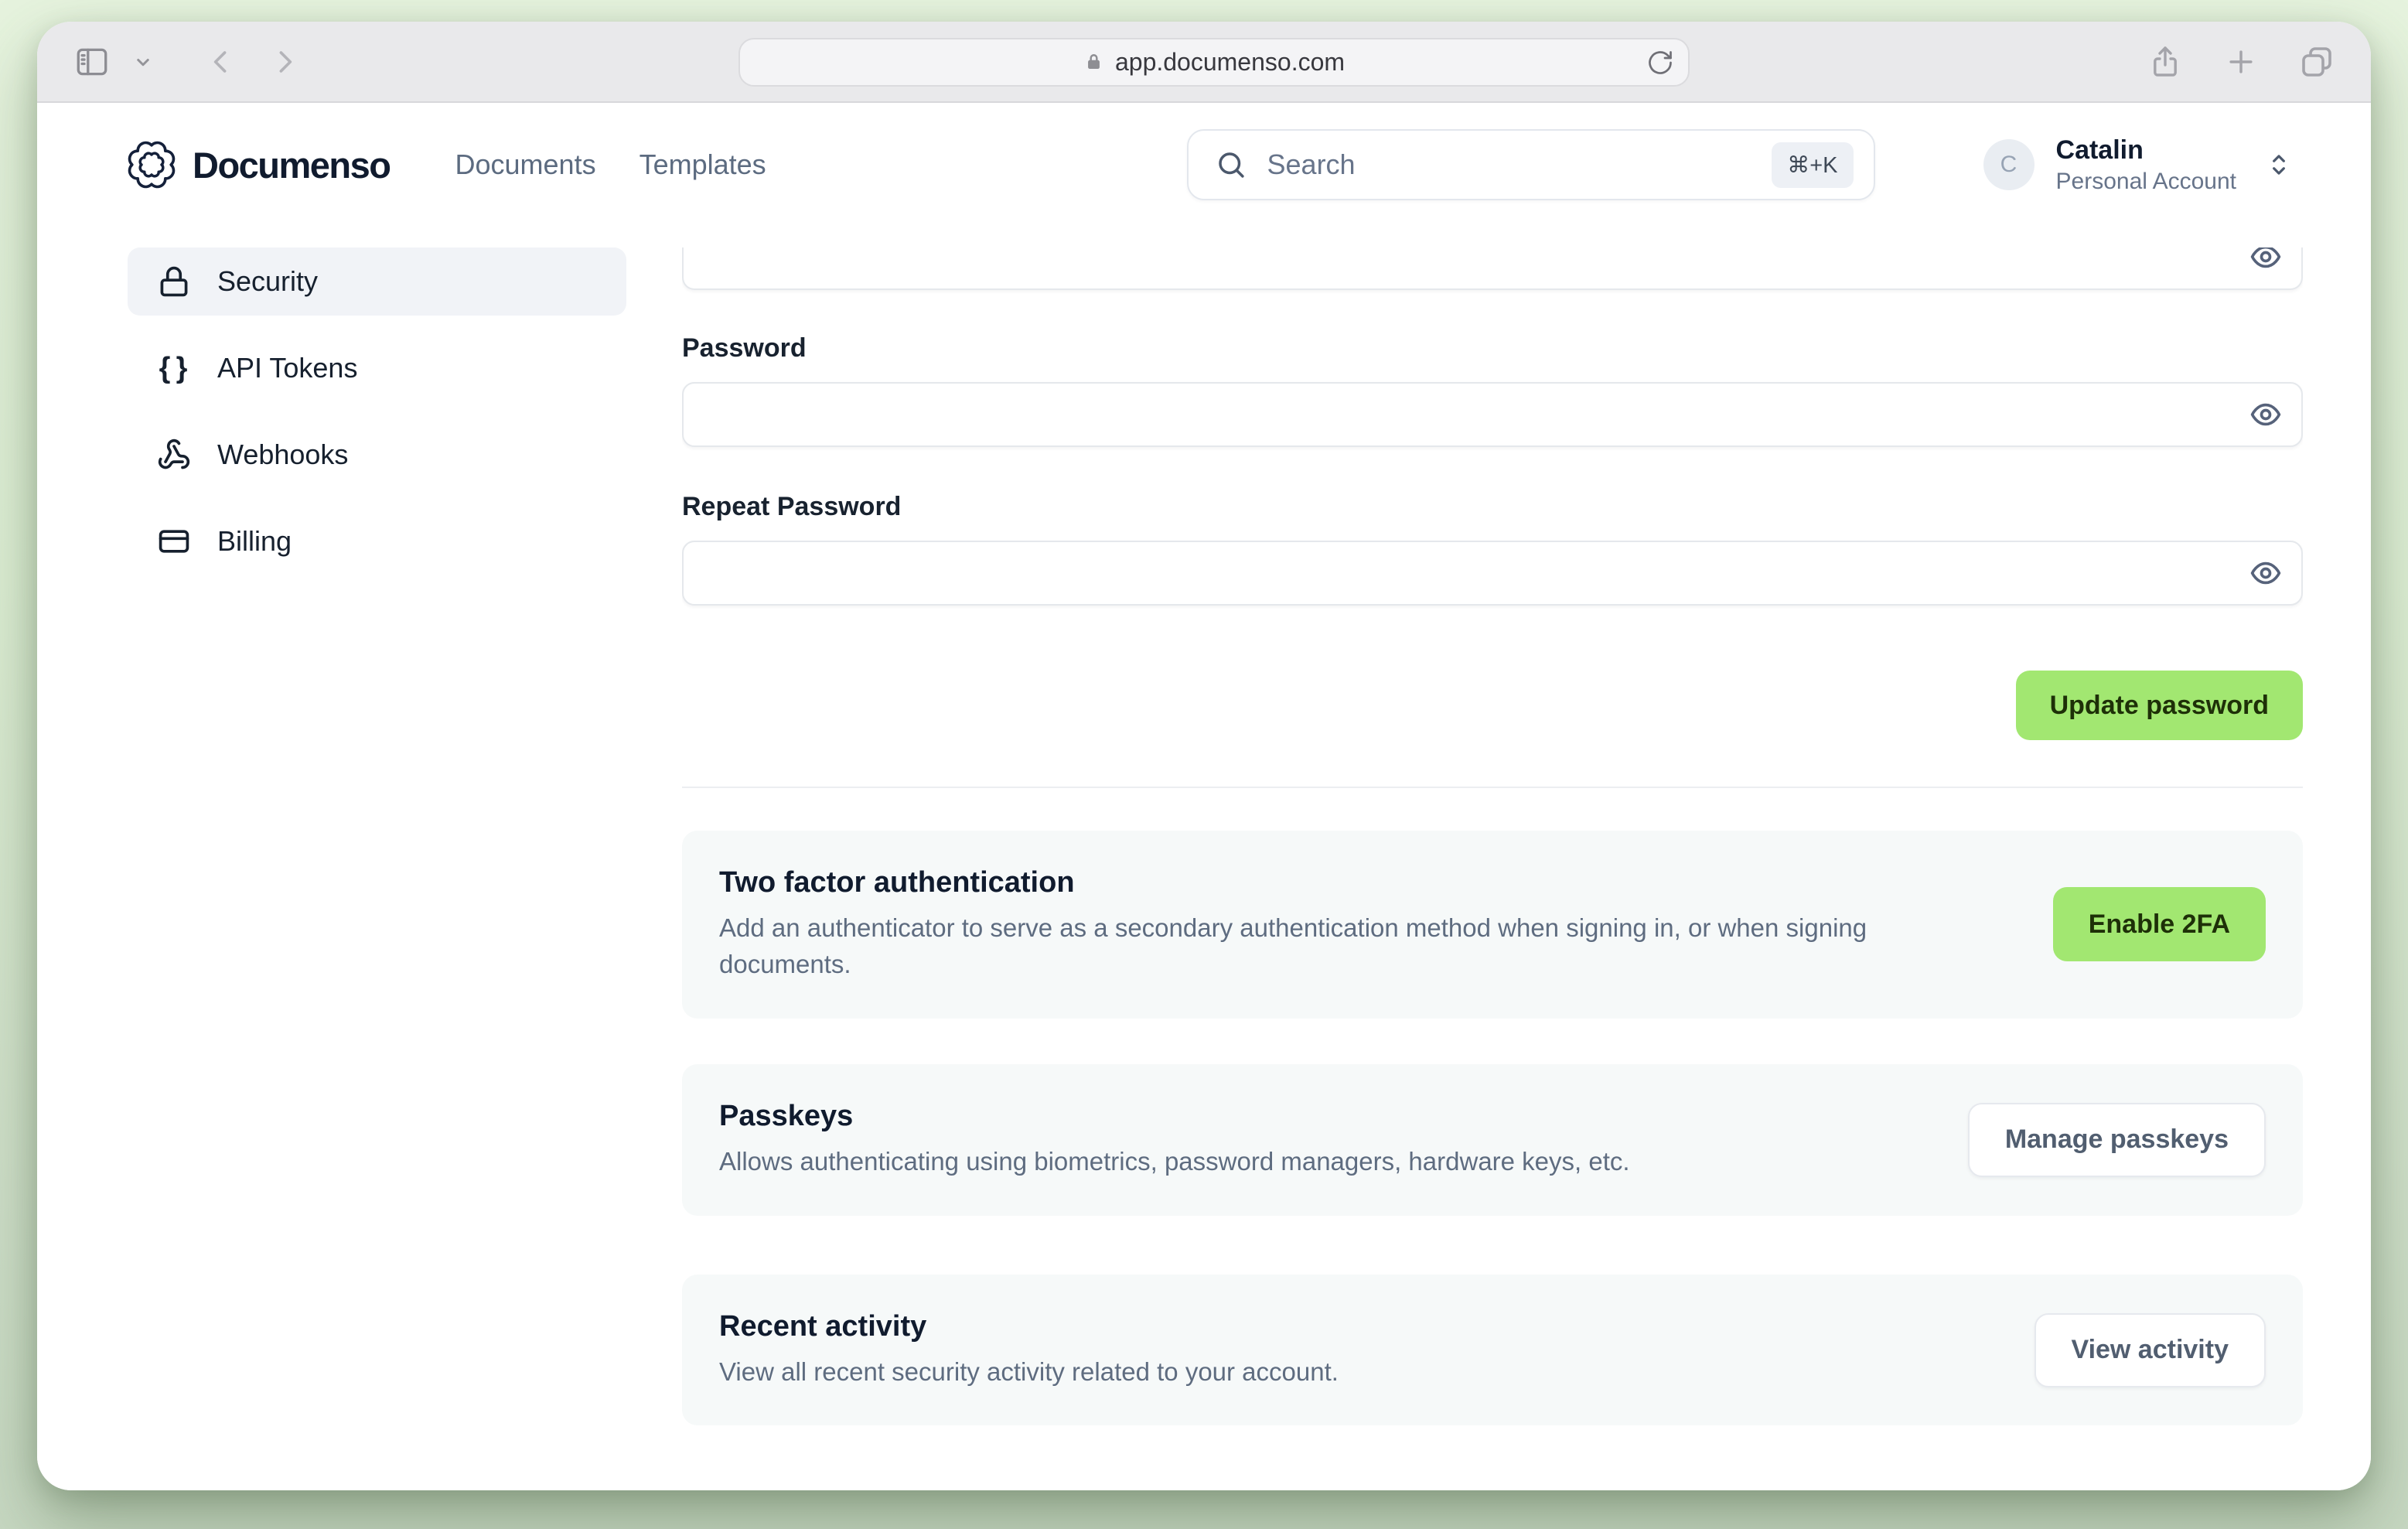 The width and height of the screenshot is (2408, 1529). I want to click on lock-icon, so click(174, 282).